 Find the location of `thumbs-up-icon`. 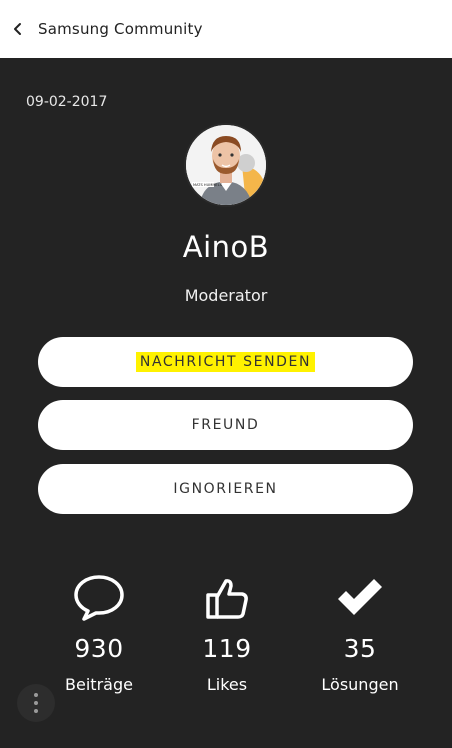

thumbs-up-icon is located at coordinates (227, 598).